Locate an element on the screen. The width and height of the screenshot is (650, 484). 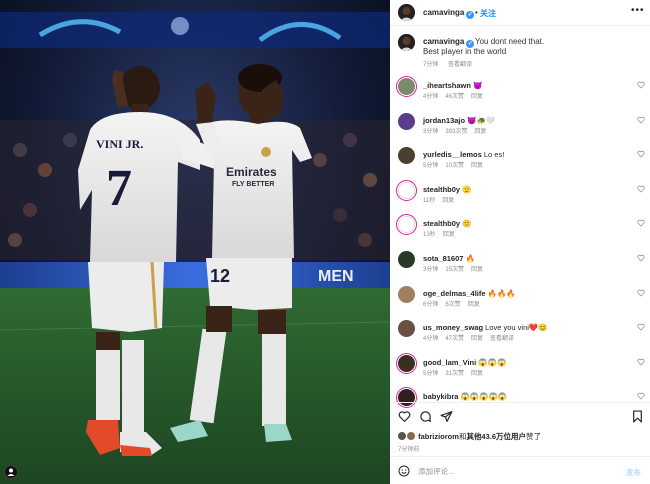
commenter-username: sota_81607 is located at coordinates (443, 258).